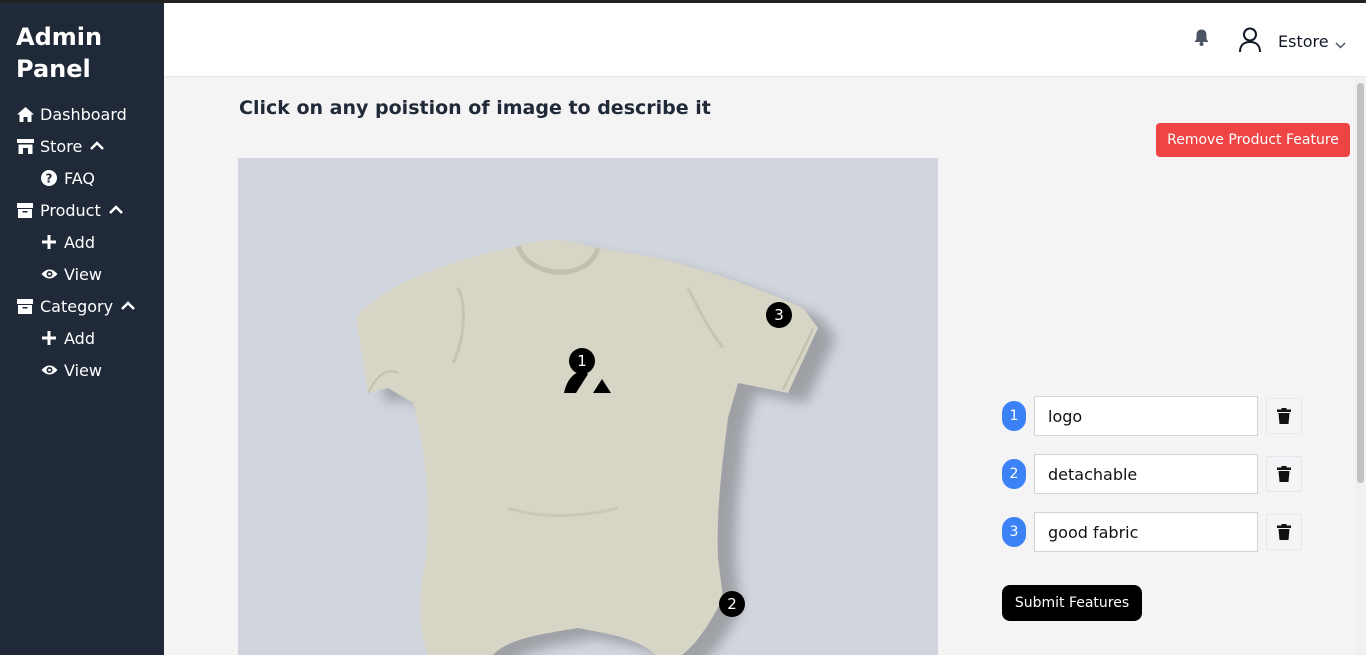  I want to click on question-circle-icon: ?, so click(49, 178).